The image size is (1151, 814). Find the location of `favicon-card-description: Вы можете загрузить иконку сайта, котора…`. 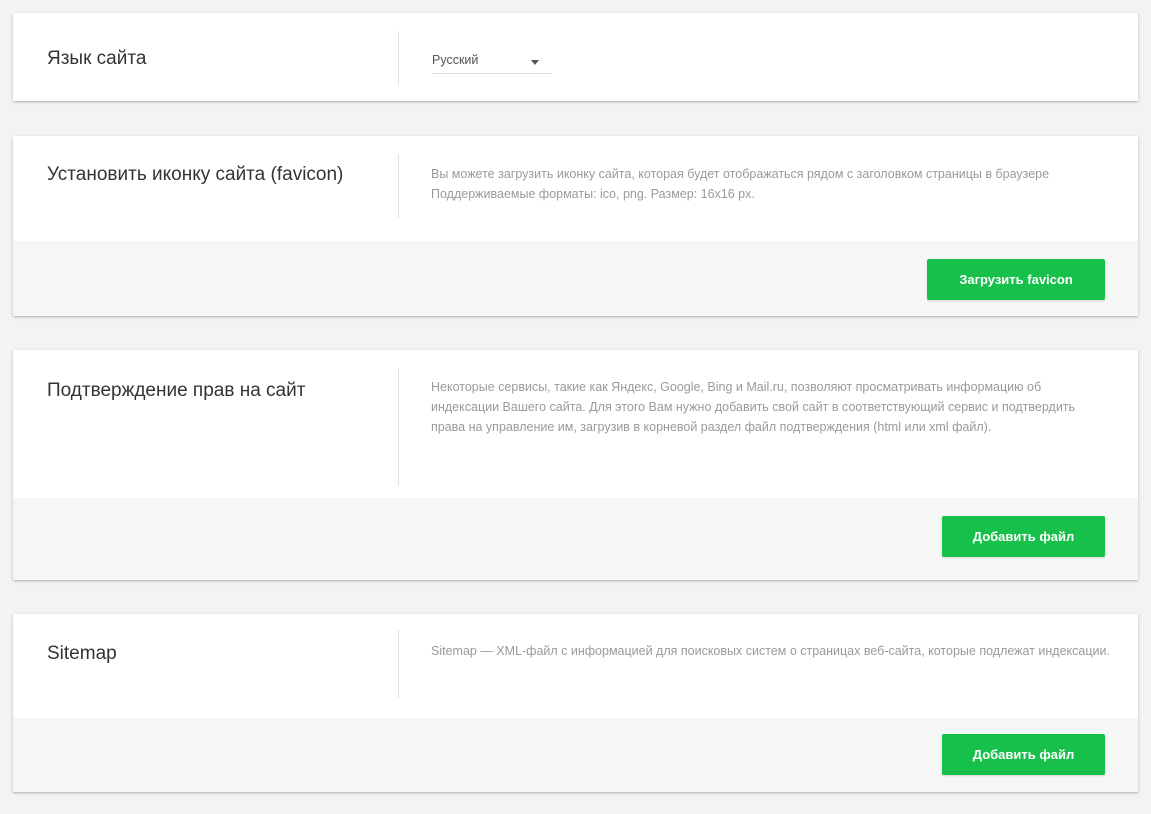

favicon-card-description: Вы можете загрузить иконку сайта, котора… is located at coordinates (740, 184).